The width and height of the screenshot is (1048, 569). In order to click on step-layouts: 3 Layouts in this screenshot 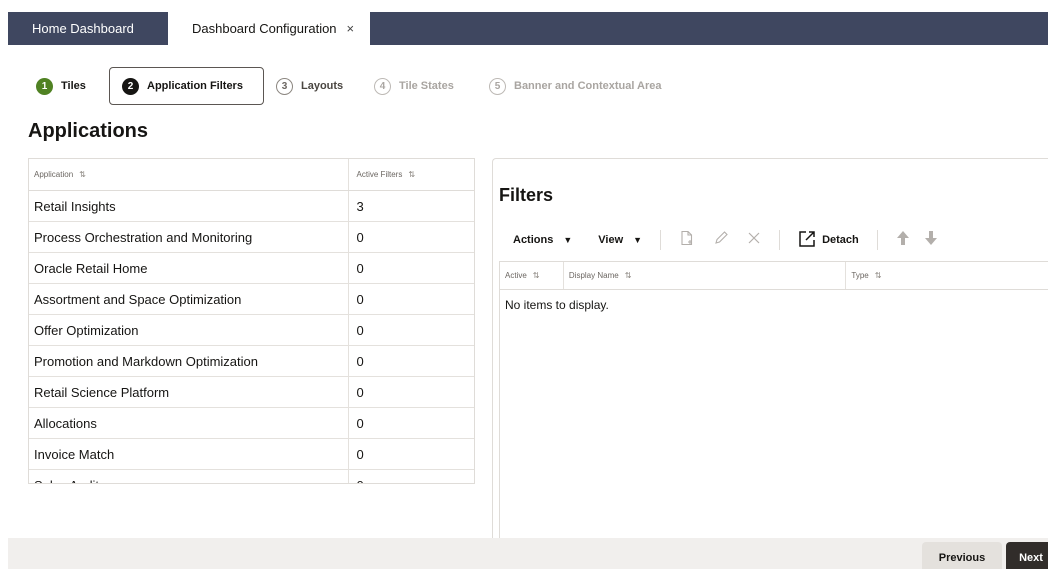, I will do `click(309, 86)`.